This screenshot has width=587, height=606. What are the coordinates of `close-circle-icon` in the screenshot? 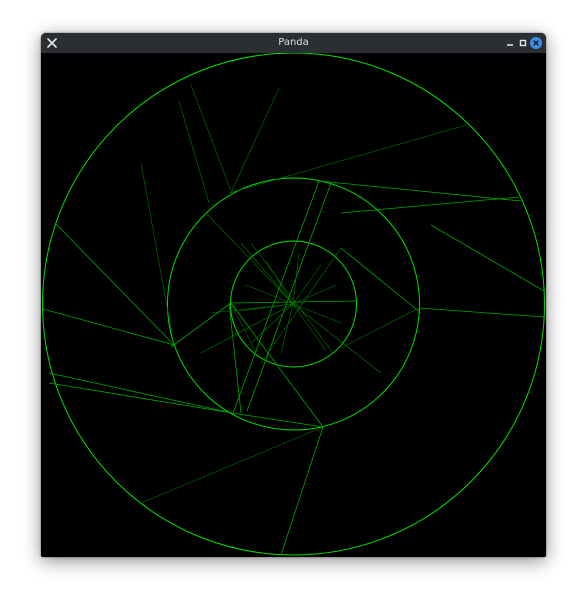 It's located at (536, 43).